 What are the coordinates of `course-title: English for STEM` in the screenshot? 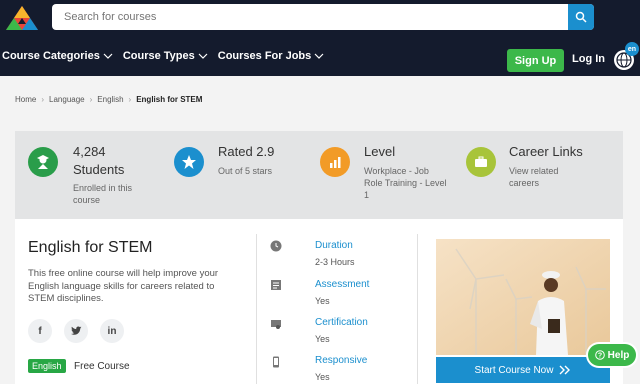 It's located at (90, 247).